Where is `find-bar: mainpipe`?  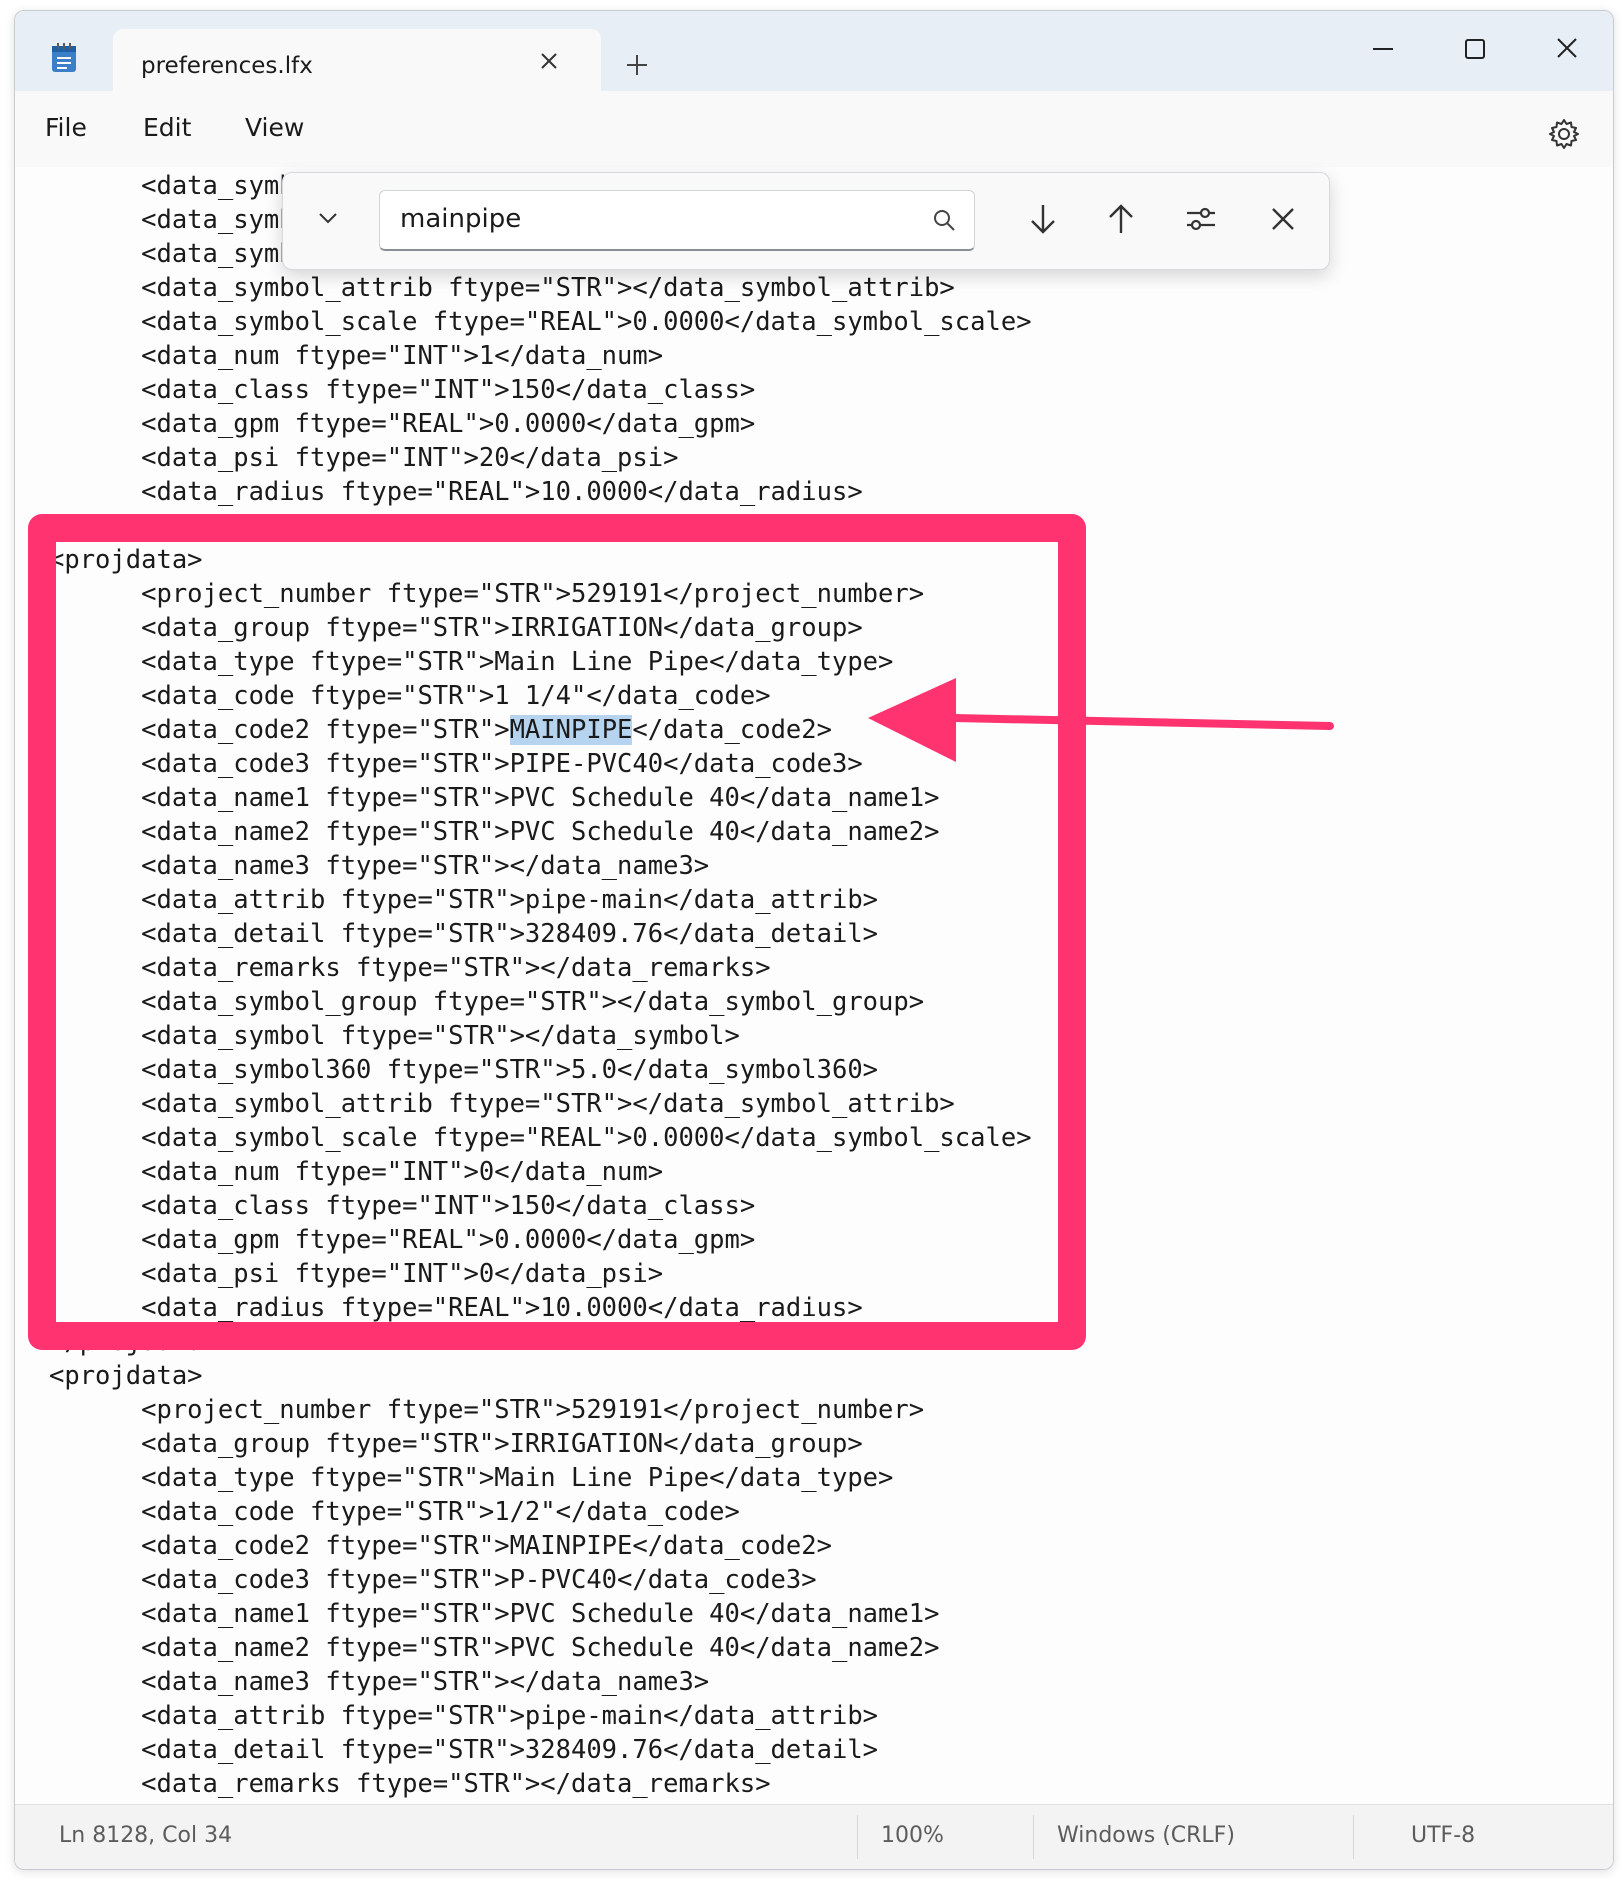 find-bar: mainpipe is located at coordinates (806, 221).